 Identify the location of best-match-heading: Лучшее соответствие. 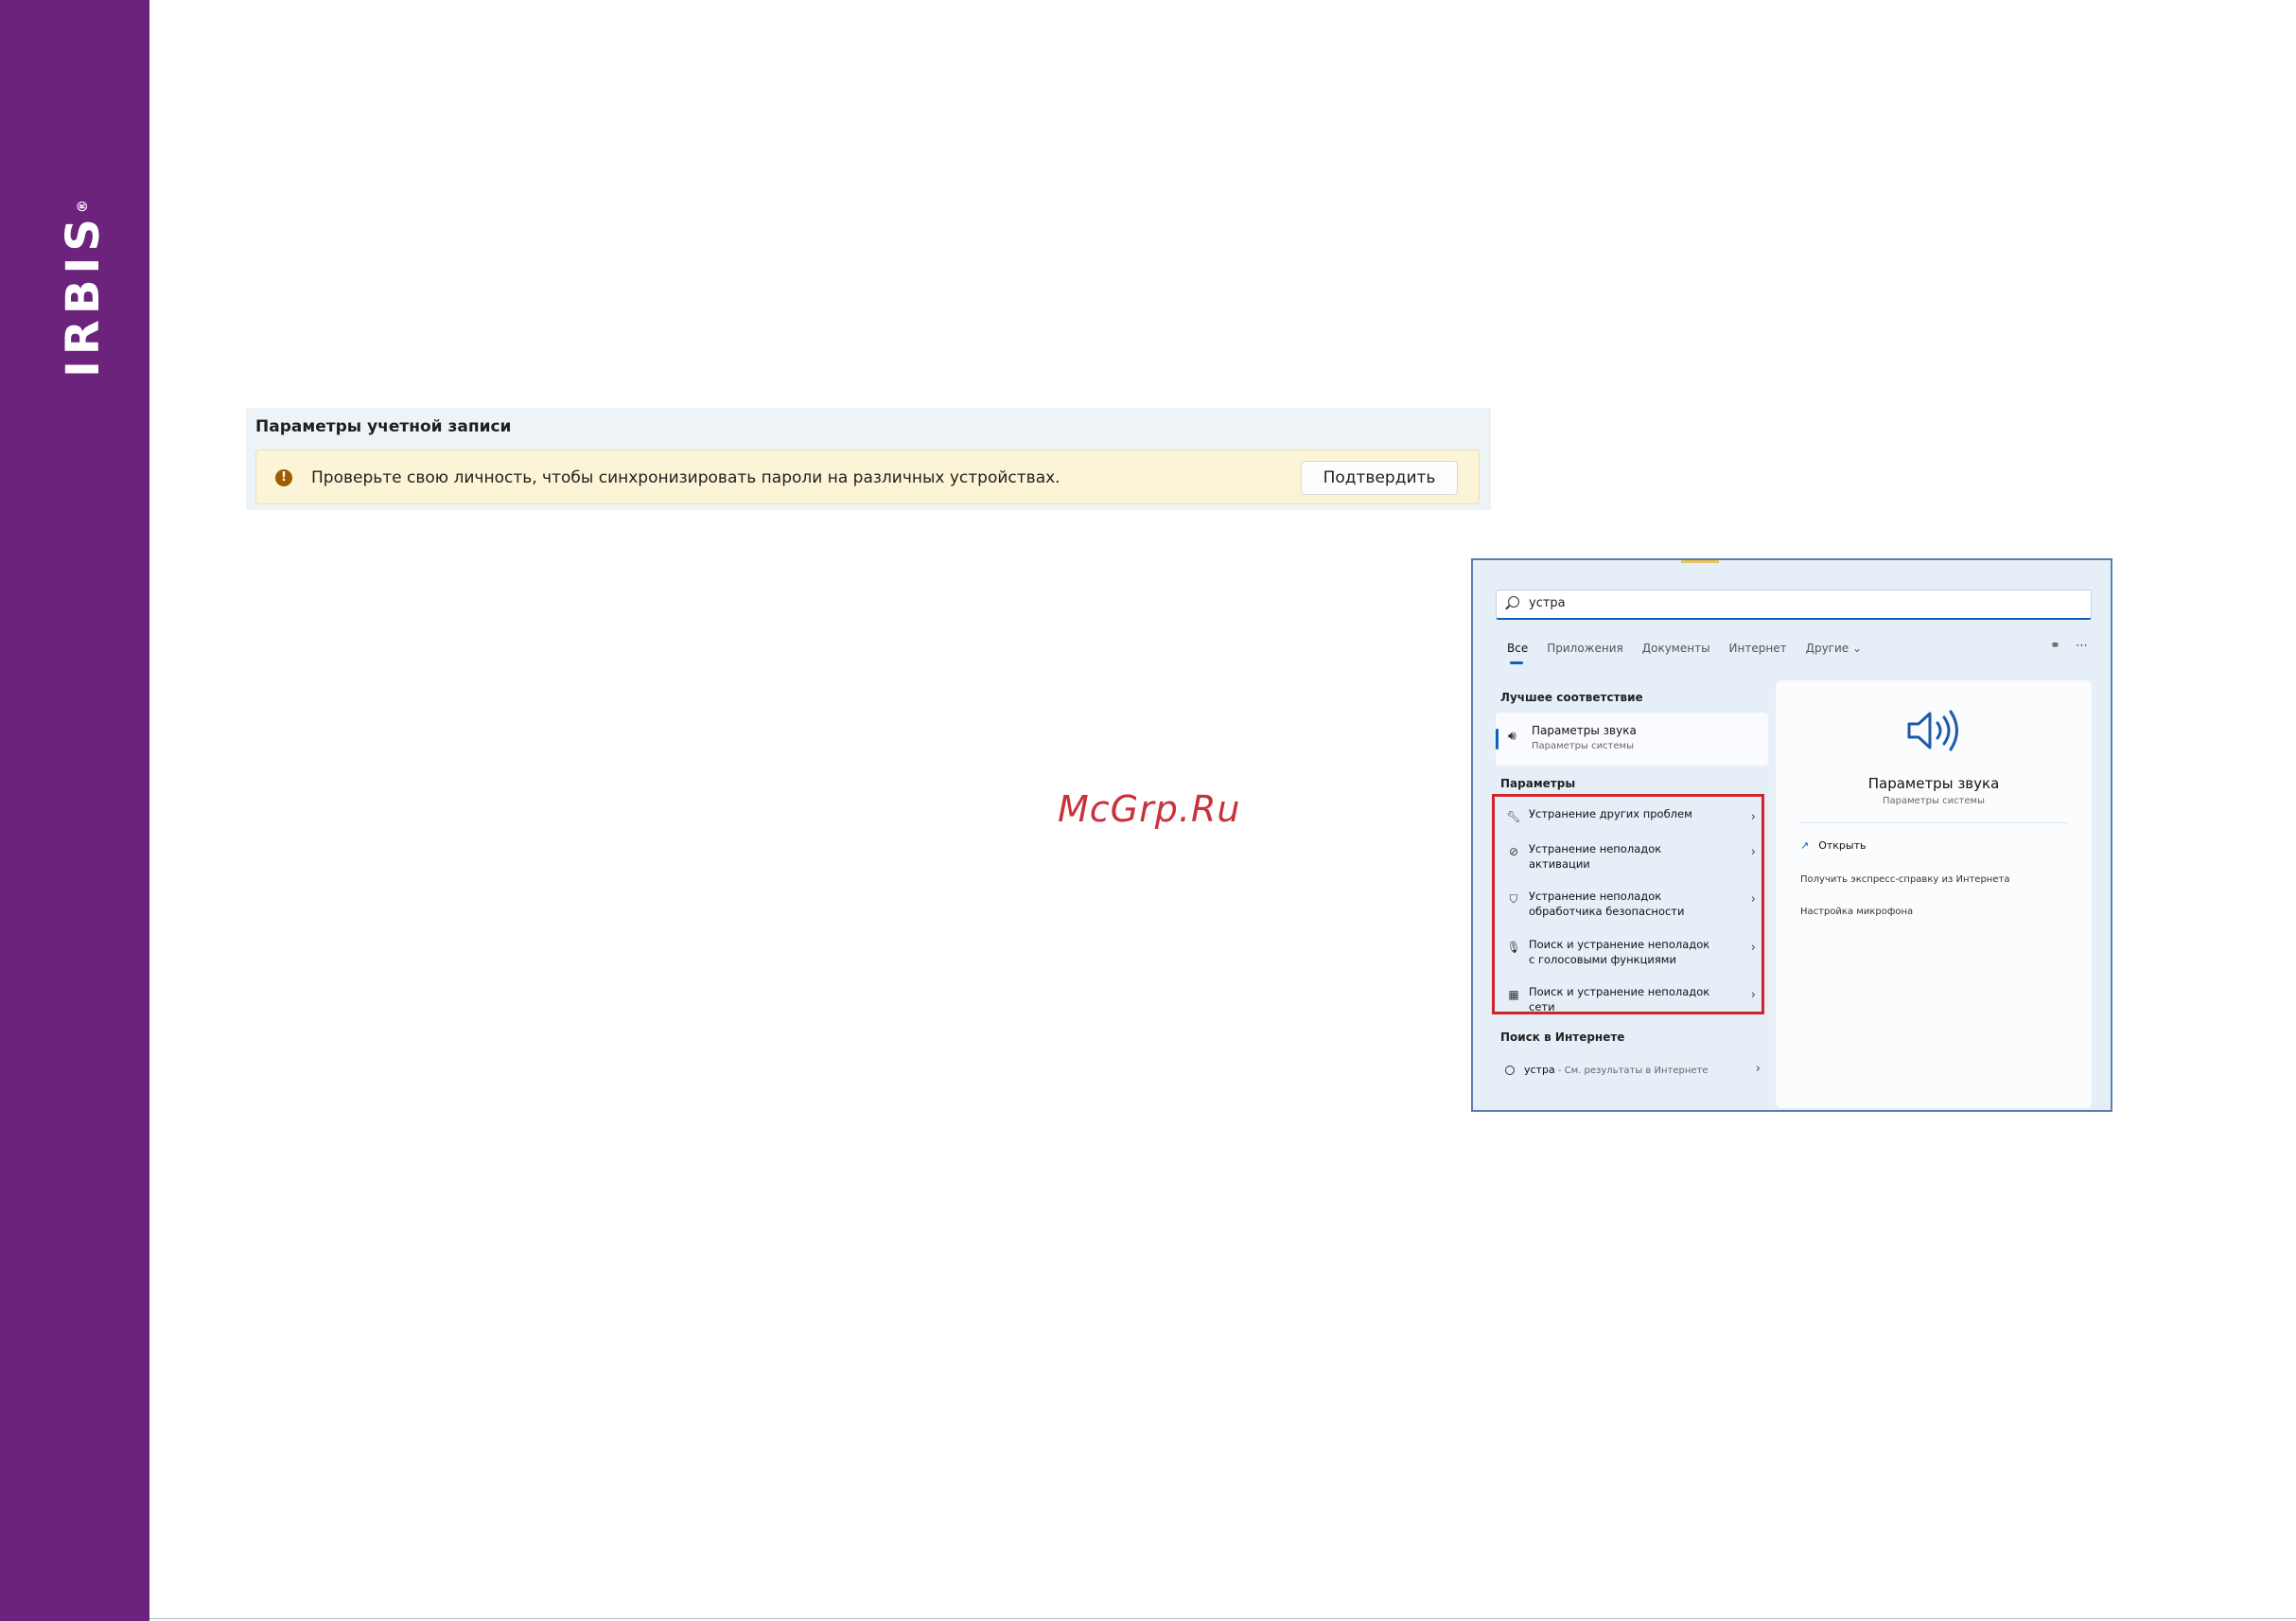
(1571, 697).